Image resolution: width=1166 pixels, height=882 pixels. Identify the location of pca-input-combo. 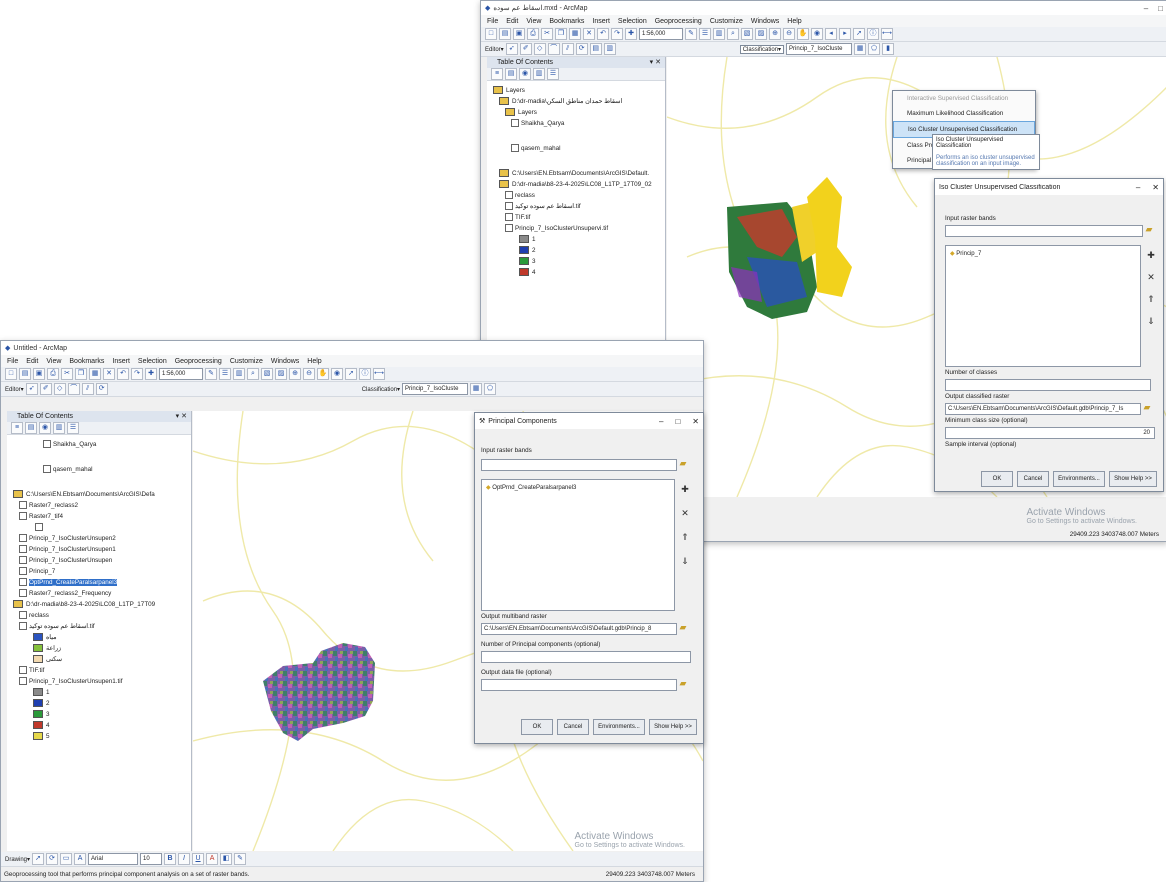
(579, 465).